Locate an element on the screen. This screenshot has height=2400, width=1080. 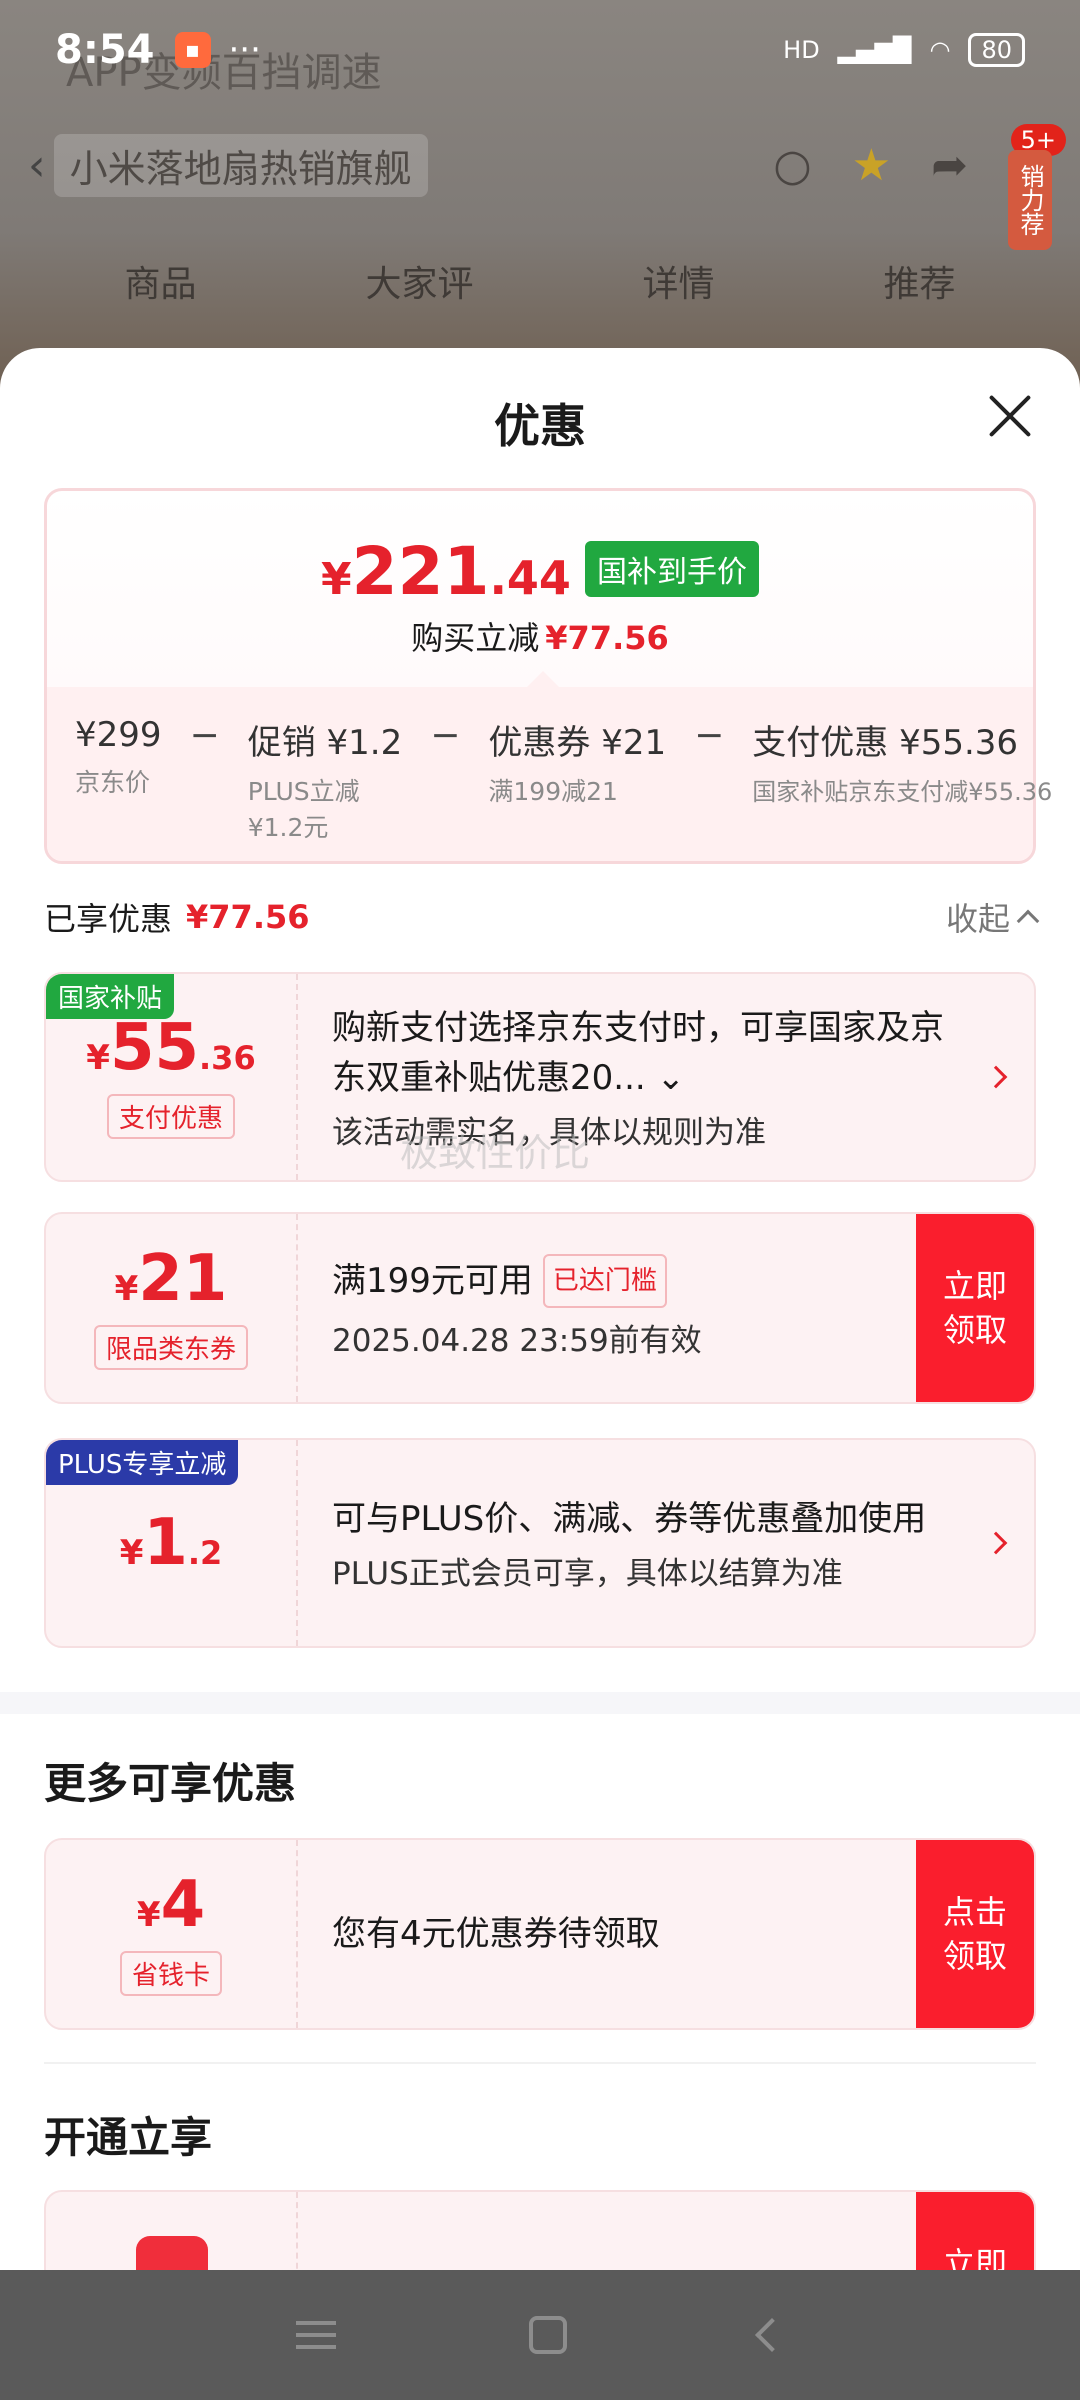
breakdown-jd-price: ¥299 京东价 is located at coordinates (118, 756).